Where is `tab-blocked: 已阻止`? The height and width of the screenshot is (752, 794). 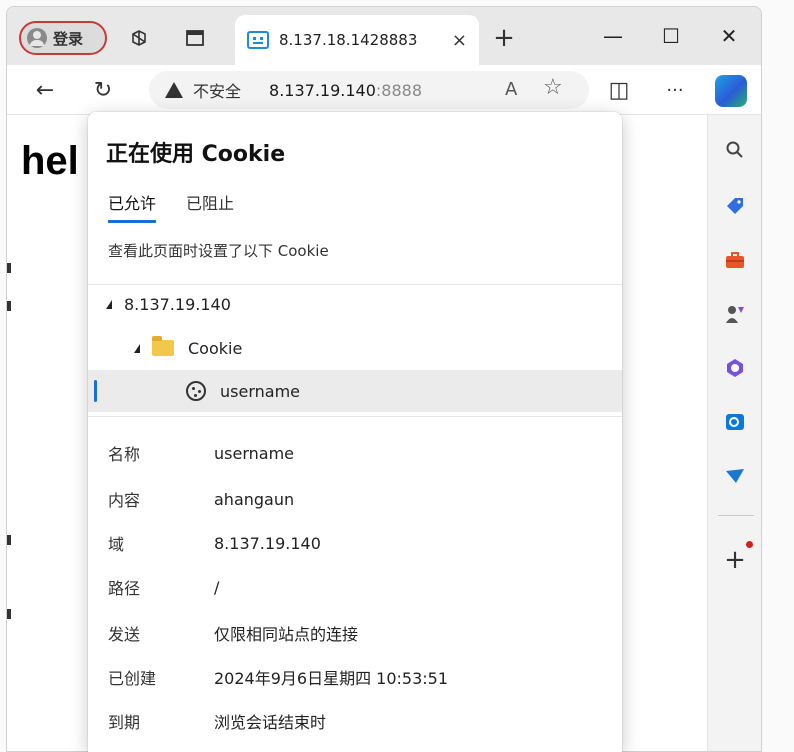
tab-blocked: 已阻止 is located at coordinates (210, 206).